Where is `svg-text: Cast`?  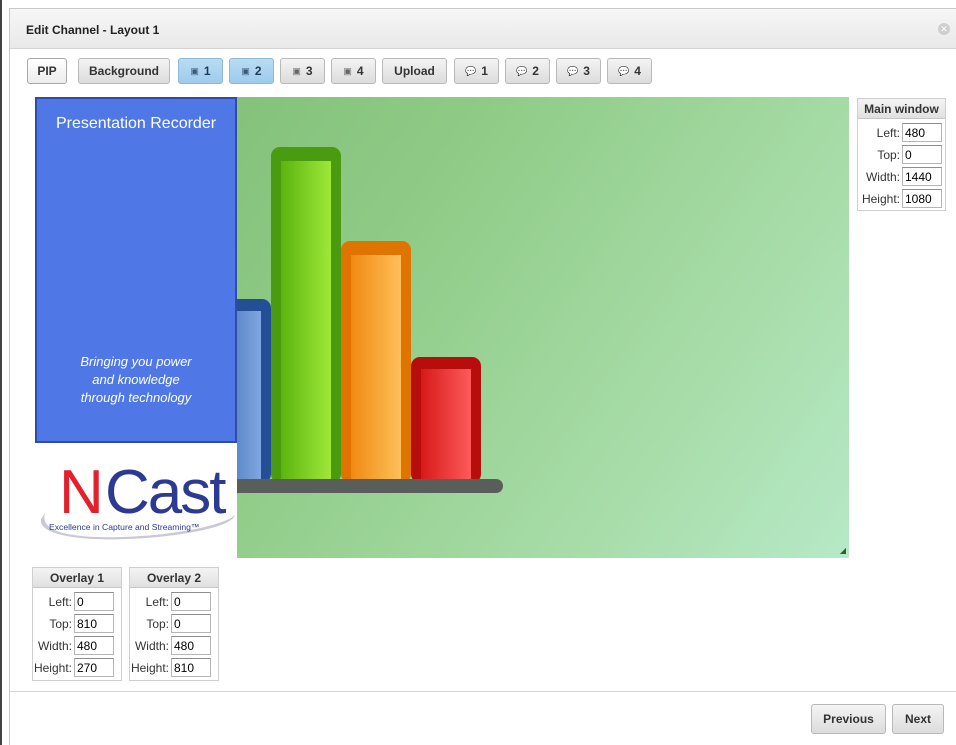 svg-text: Cast is located at coordinates (165, 492).